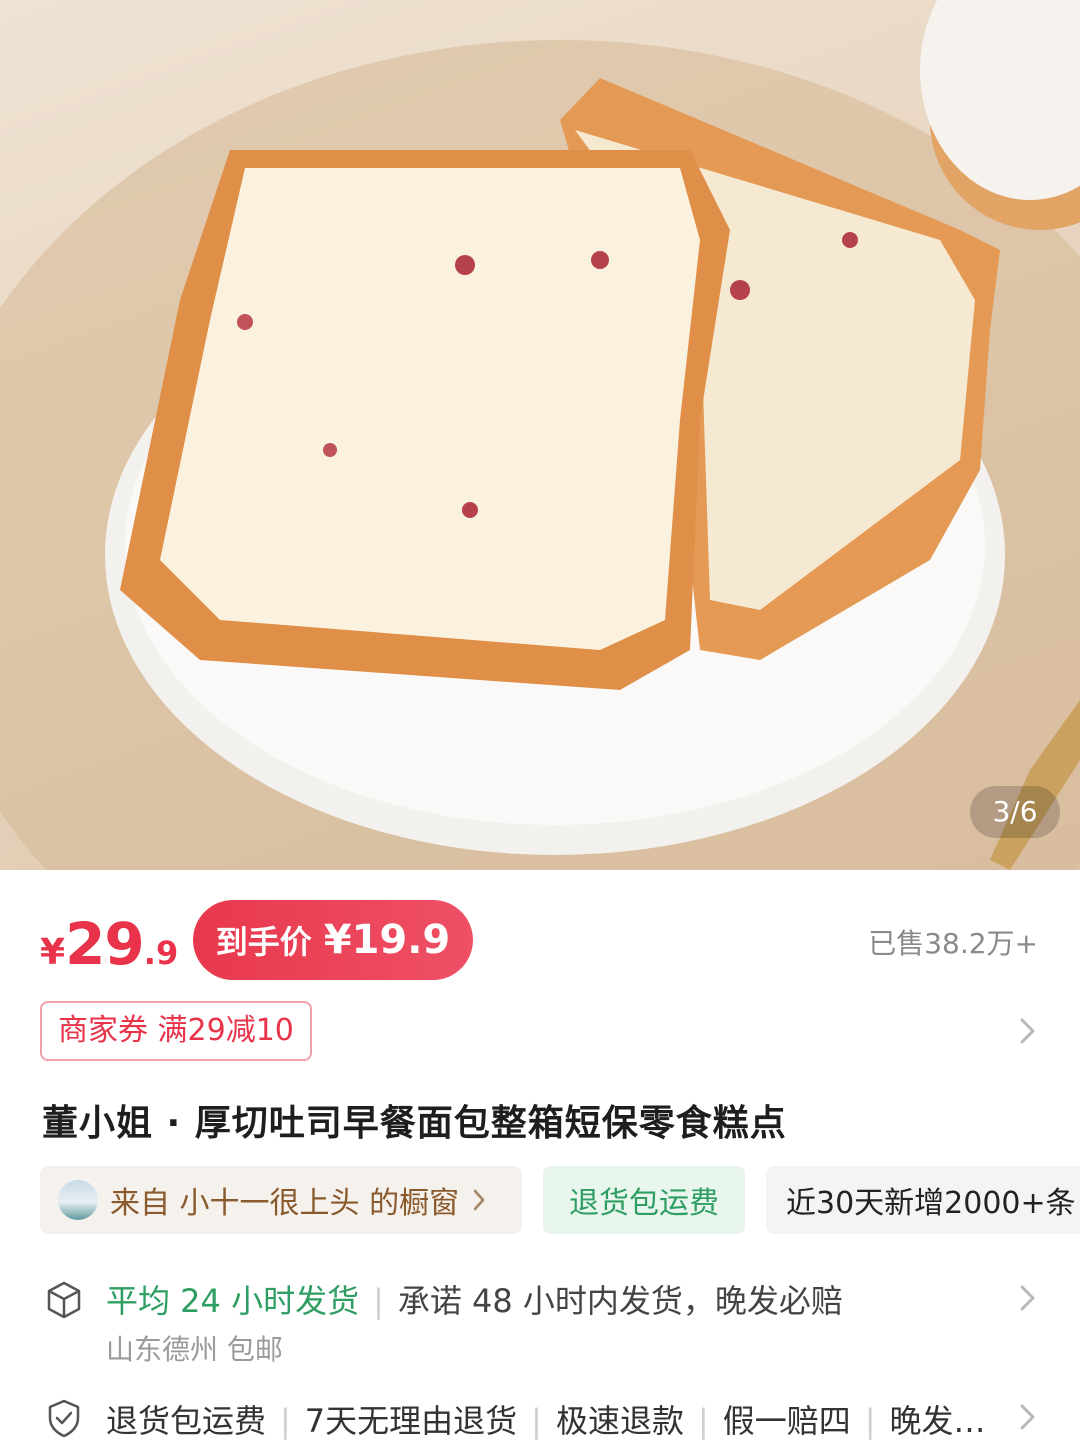 The width and height of the screenshot is (1080, 1440). Describe the element at coordinates (644, 1200) in the screenshot. I see `refund-shipping-chip: 退货包运费` at that location.